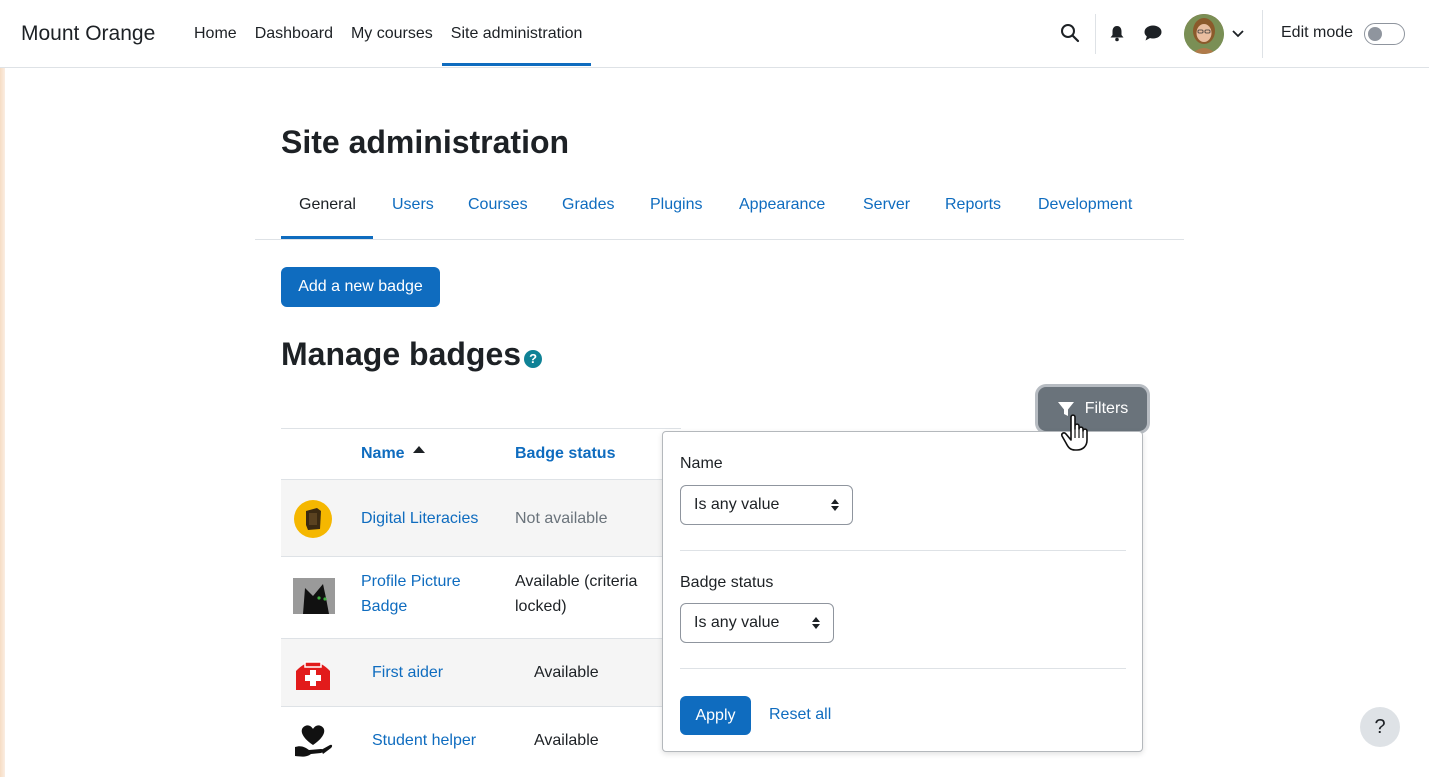  I want to click on window-edge, so click(2, 388).